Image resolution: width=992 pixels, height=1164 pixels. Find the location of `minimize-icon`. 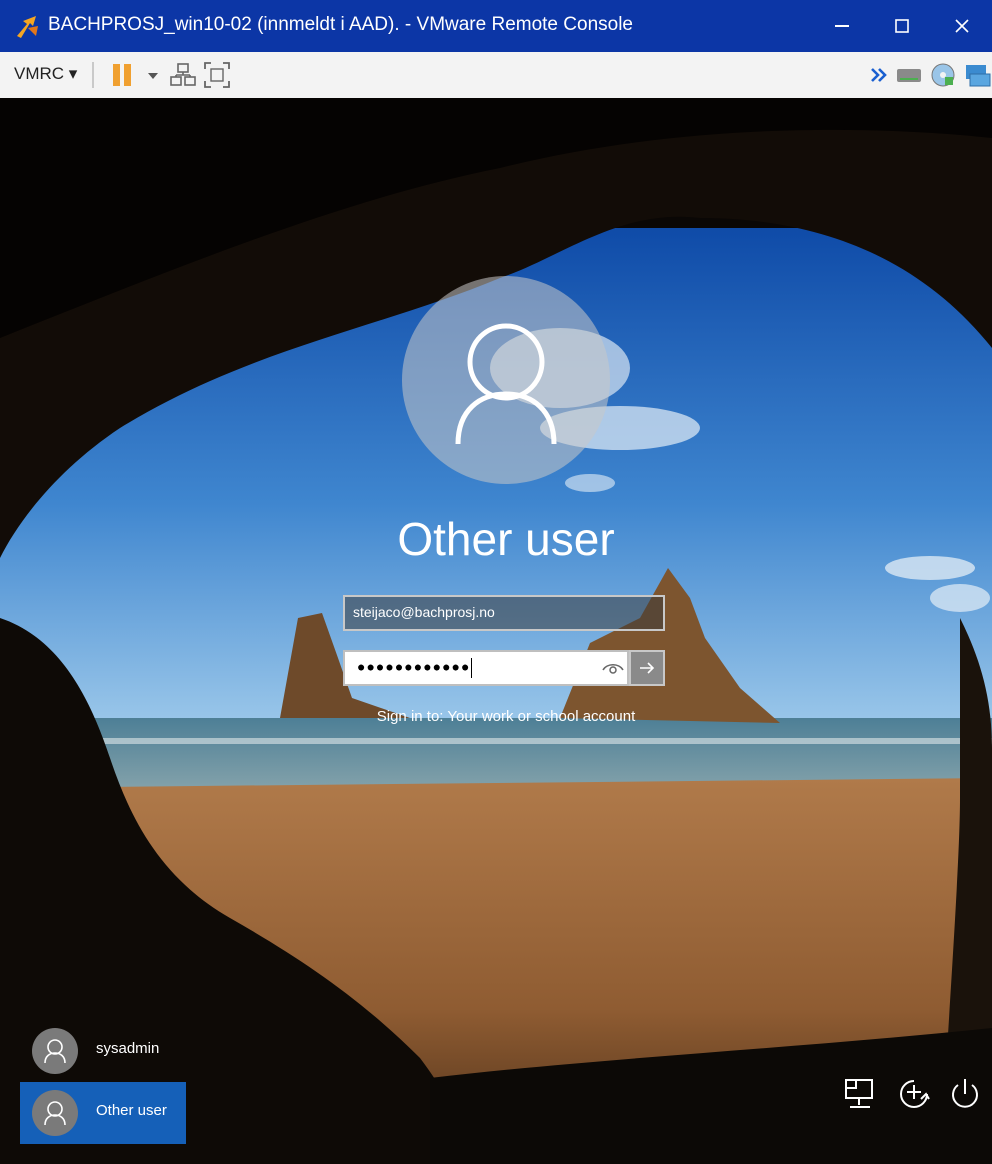

minimize-icon is located at coordinates (842, 26).